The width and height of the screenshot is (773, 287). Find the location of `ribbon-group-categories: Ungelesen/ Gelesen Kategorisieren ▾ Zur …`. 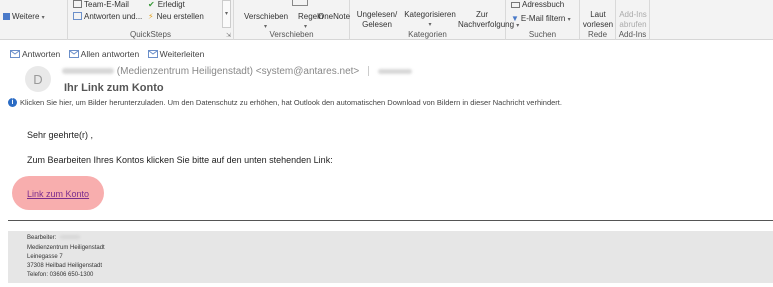

ribbon-group-categories: Ungelesen/ Gelesen Kategorisieren ▾ Zur … is located at coordinates (434, 20).